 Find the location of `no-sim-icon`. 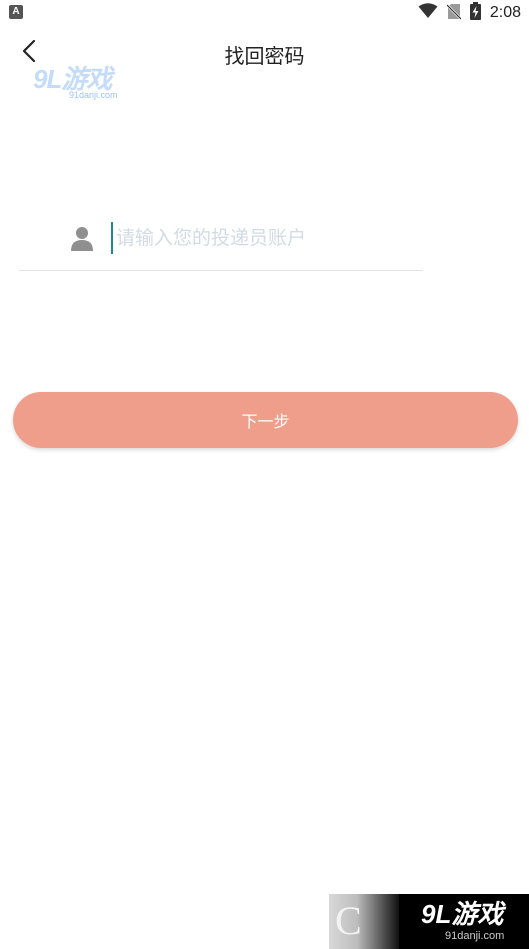

no-sim-icon is located at coordinates (454, 13).